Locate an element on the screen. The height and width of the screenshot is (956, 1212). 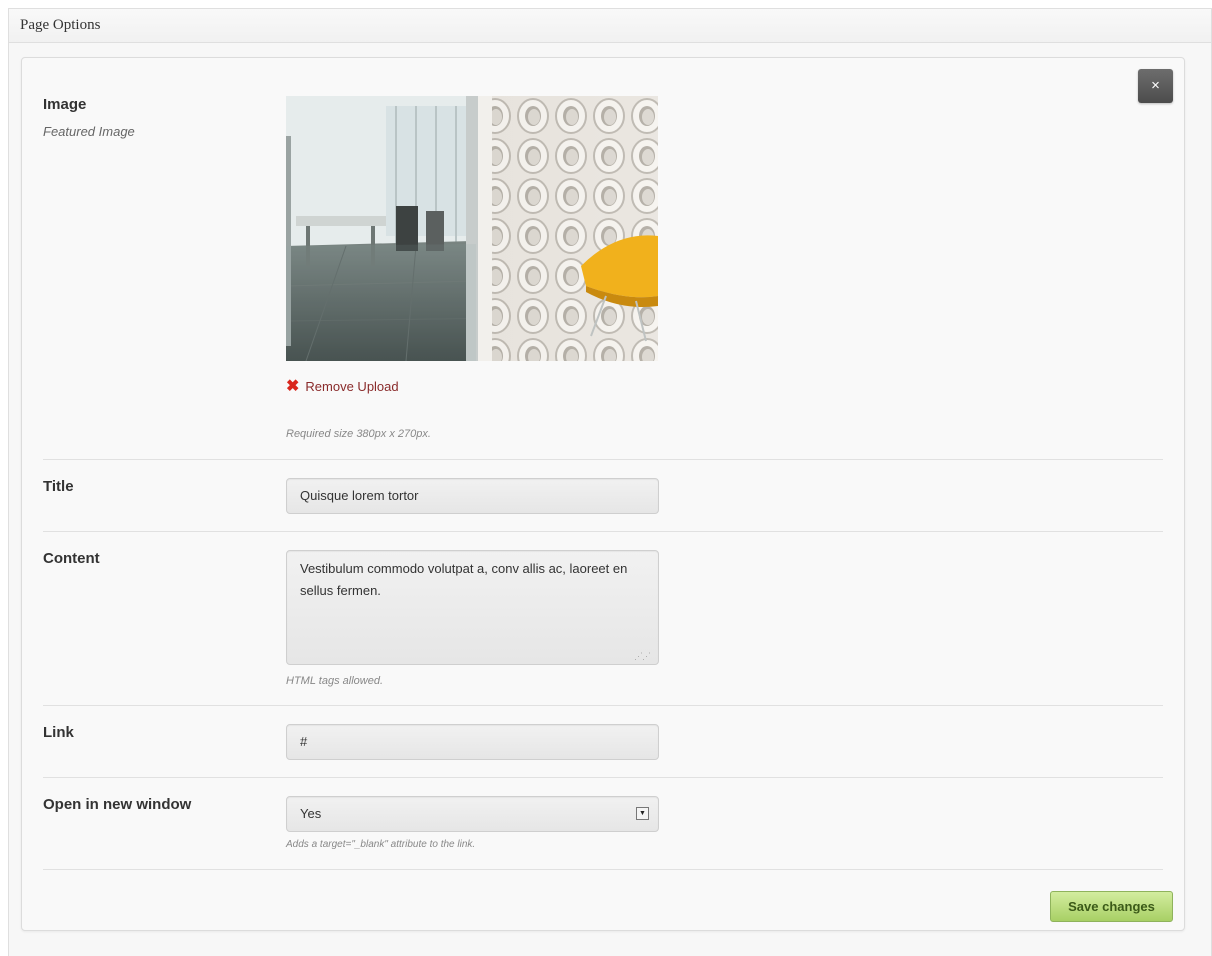
remove-upload-link: ✖ Remove Upload is located at coordinates (342, 386).